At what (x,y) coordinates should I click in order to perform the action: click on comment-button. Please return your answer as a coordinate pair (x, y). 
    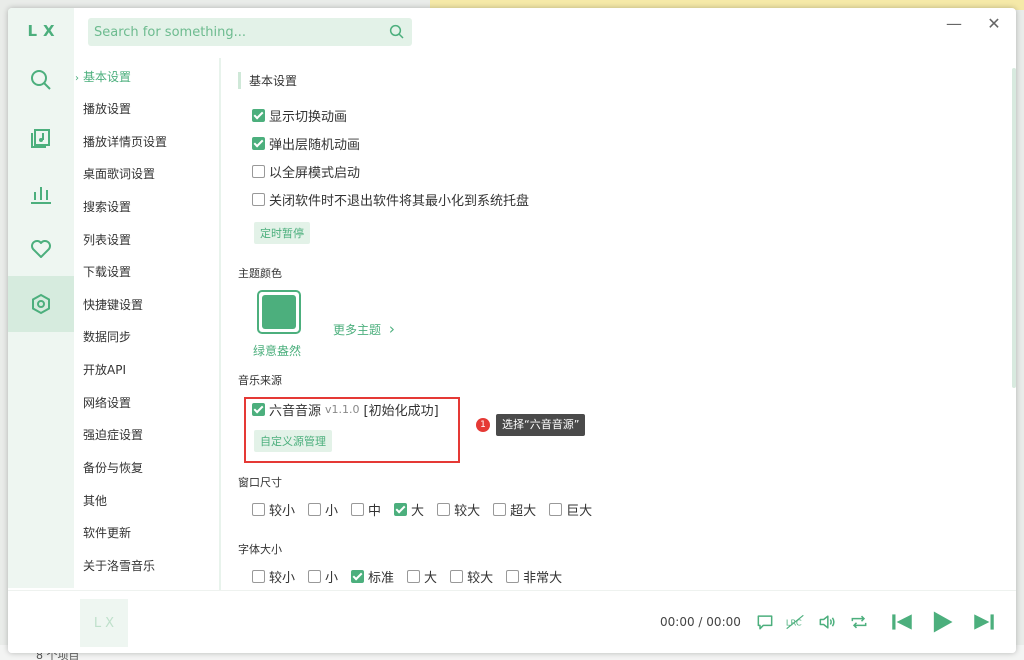
    Looking at the image, I should click on (765, 622).